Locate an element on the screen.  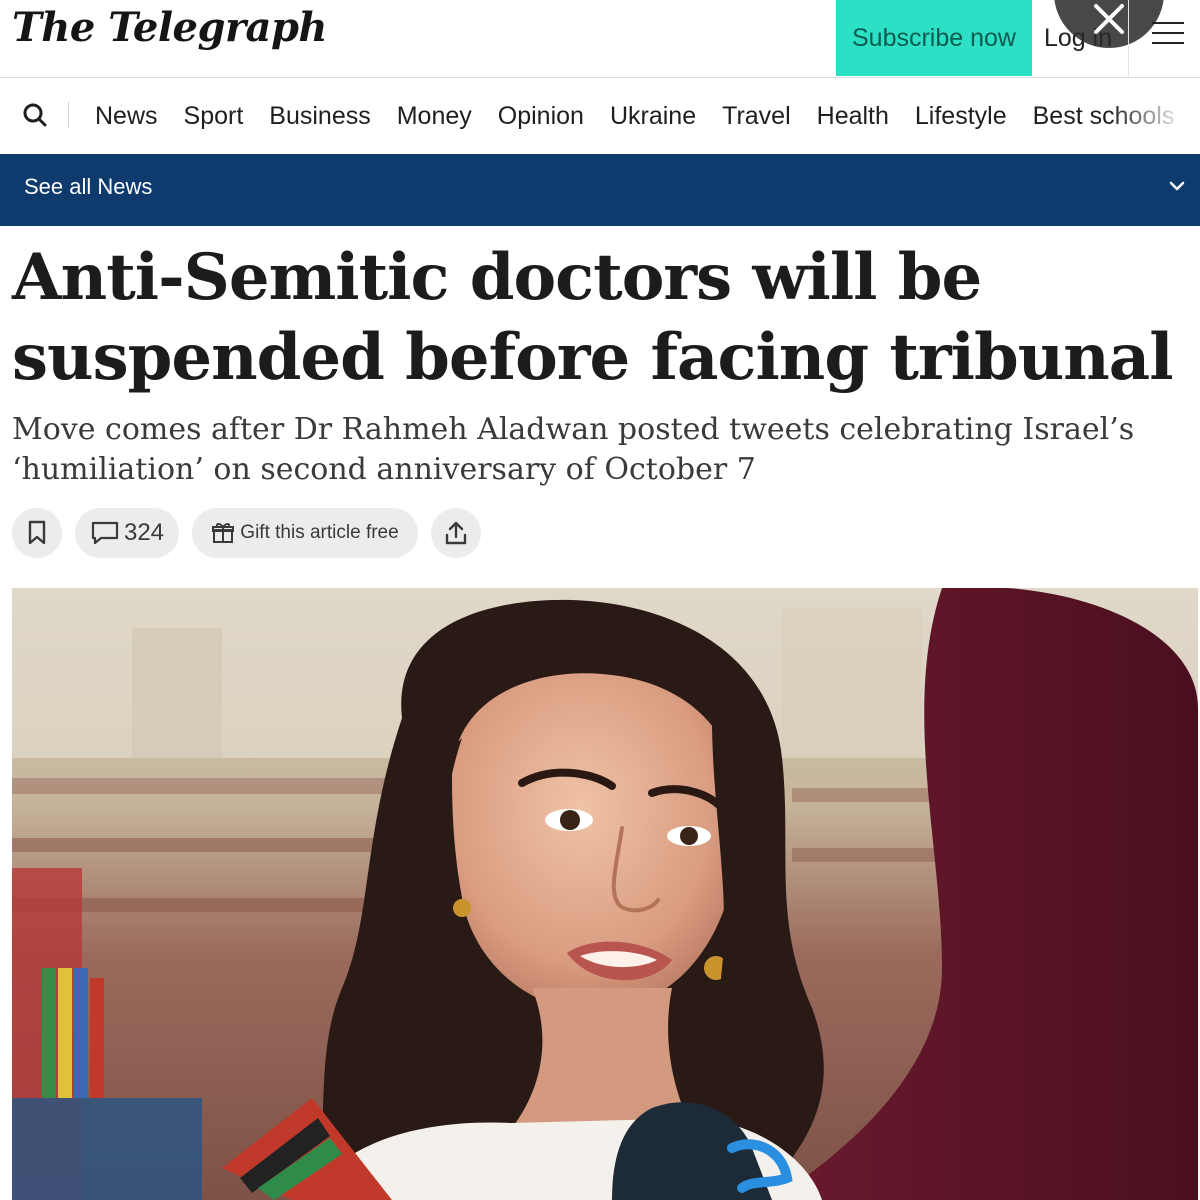
comments-button: 324 is located at coordinates (127, 533).